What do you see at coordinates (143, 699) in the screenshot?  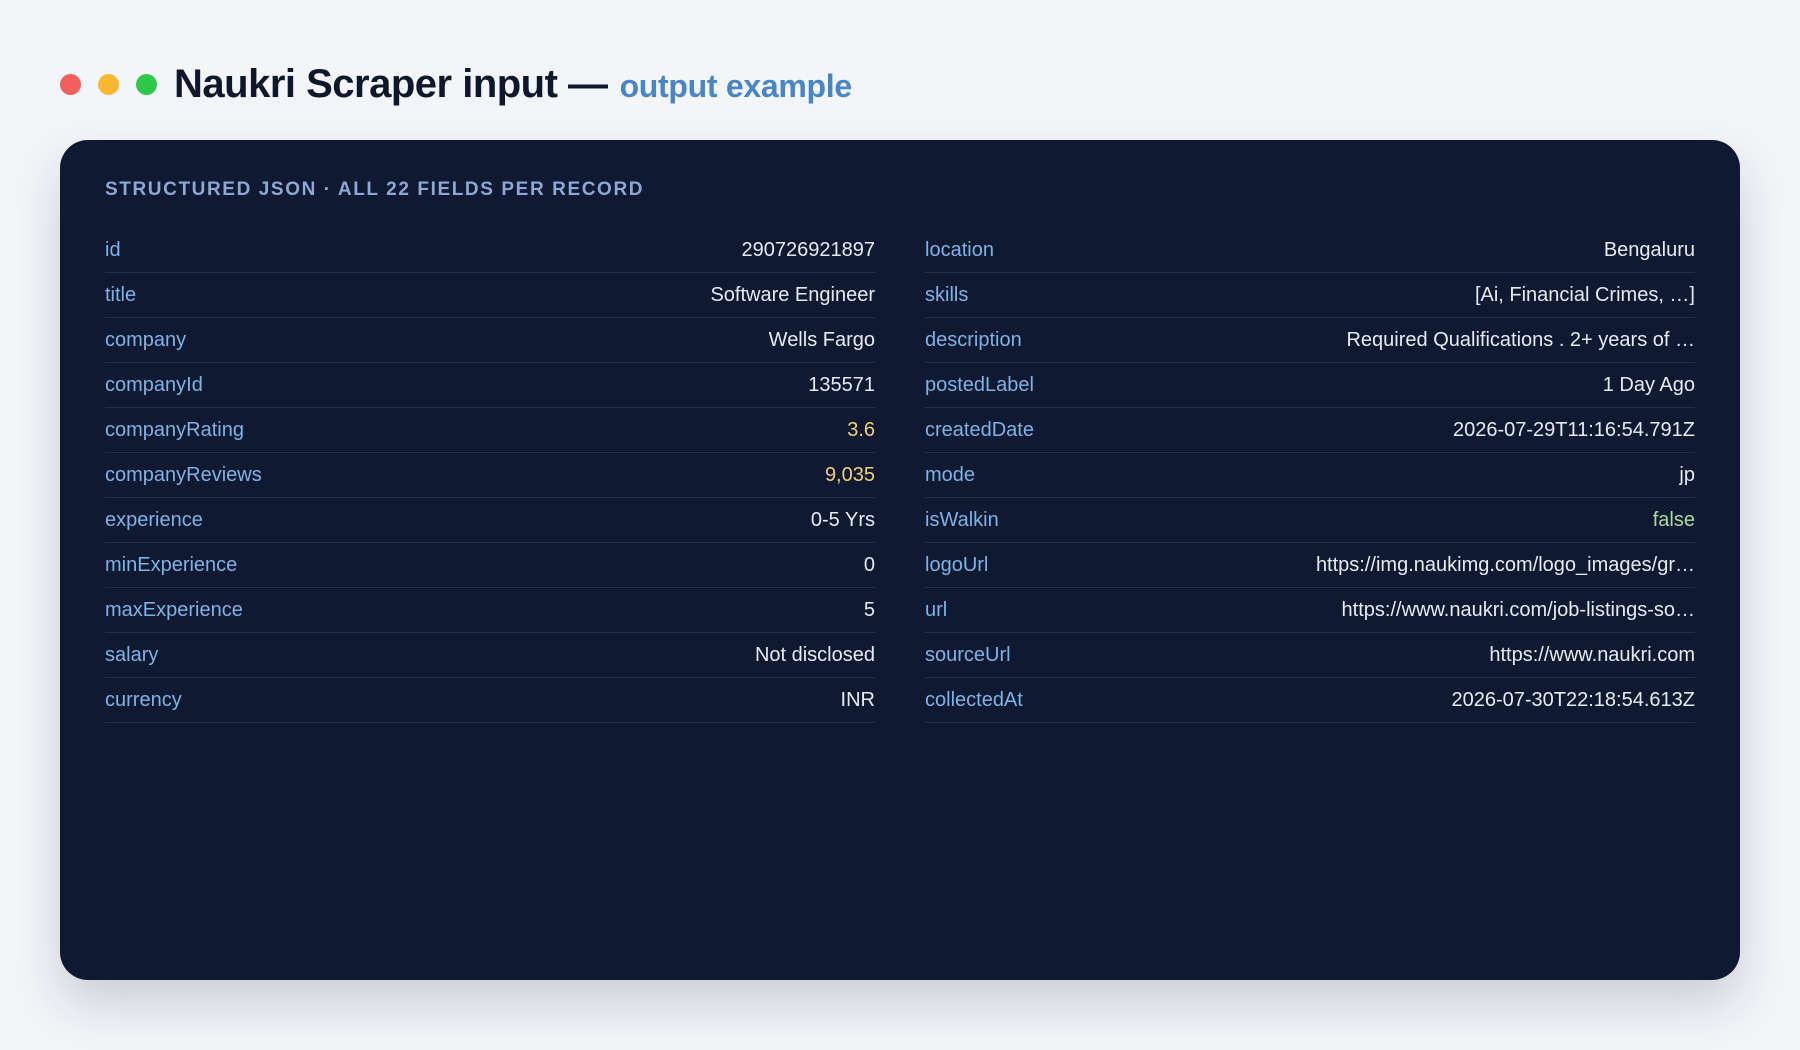 I see `field-key: currency` at bounding box center [143, 699].